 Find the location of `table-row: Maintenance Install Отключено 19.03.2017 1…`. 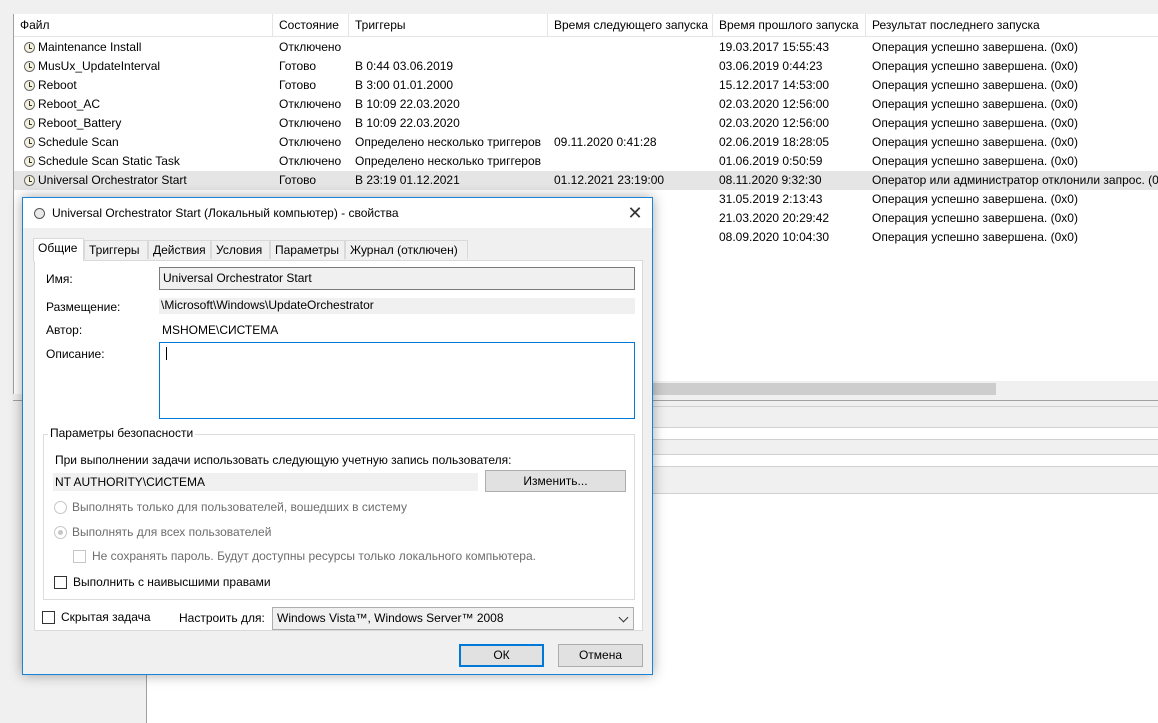

table-row: Maintenance Install Отключено 19.03.2017 1… is located at coordinates (586, 47).